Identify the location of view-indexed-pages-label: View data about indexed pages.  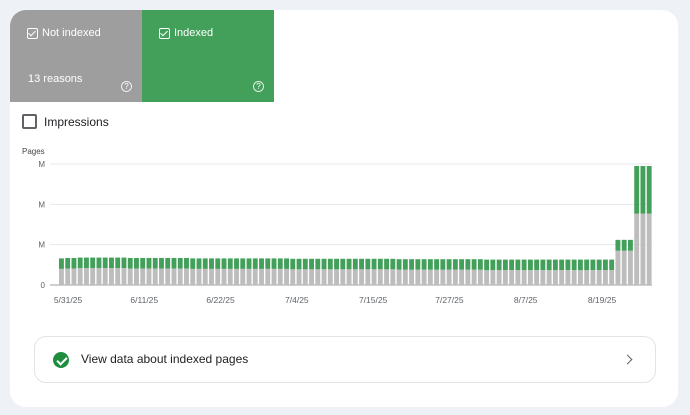
(165, 359).